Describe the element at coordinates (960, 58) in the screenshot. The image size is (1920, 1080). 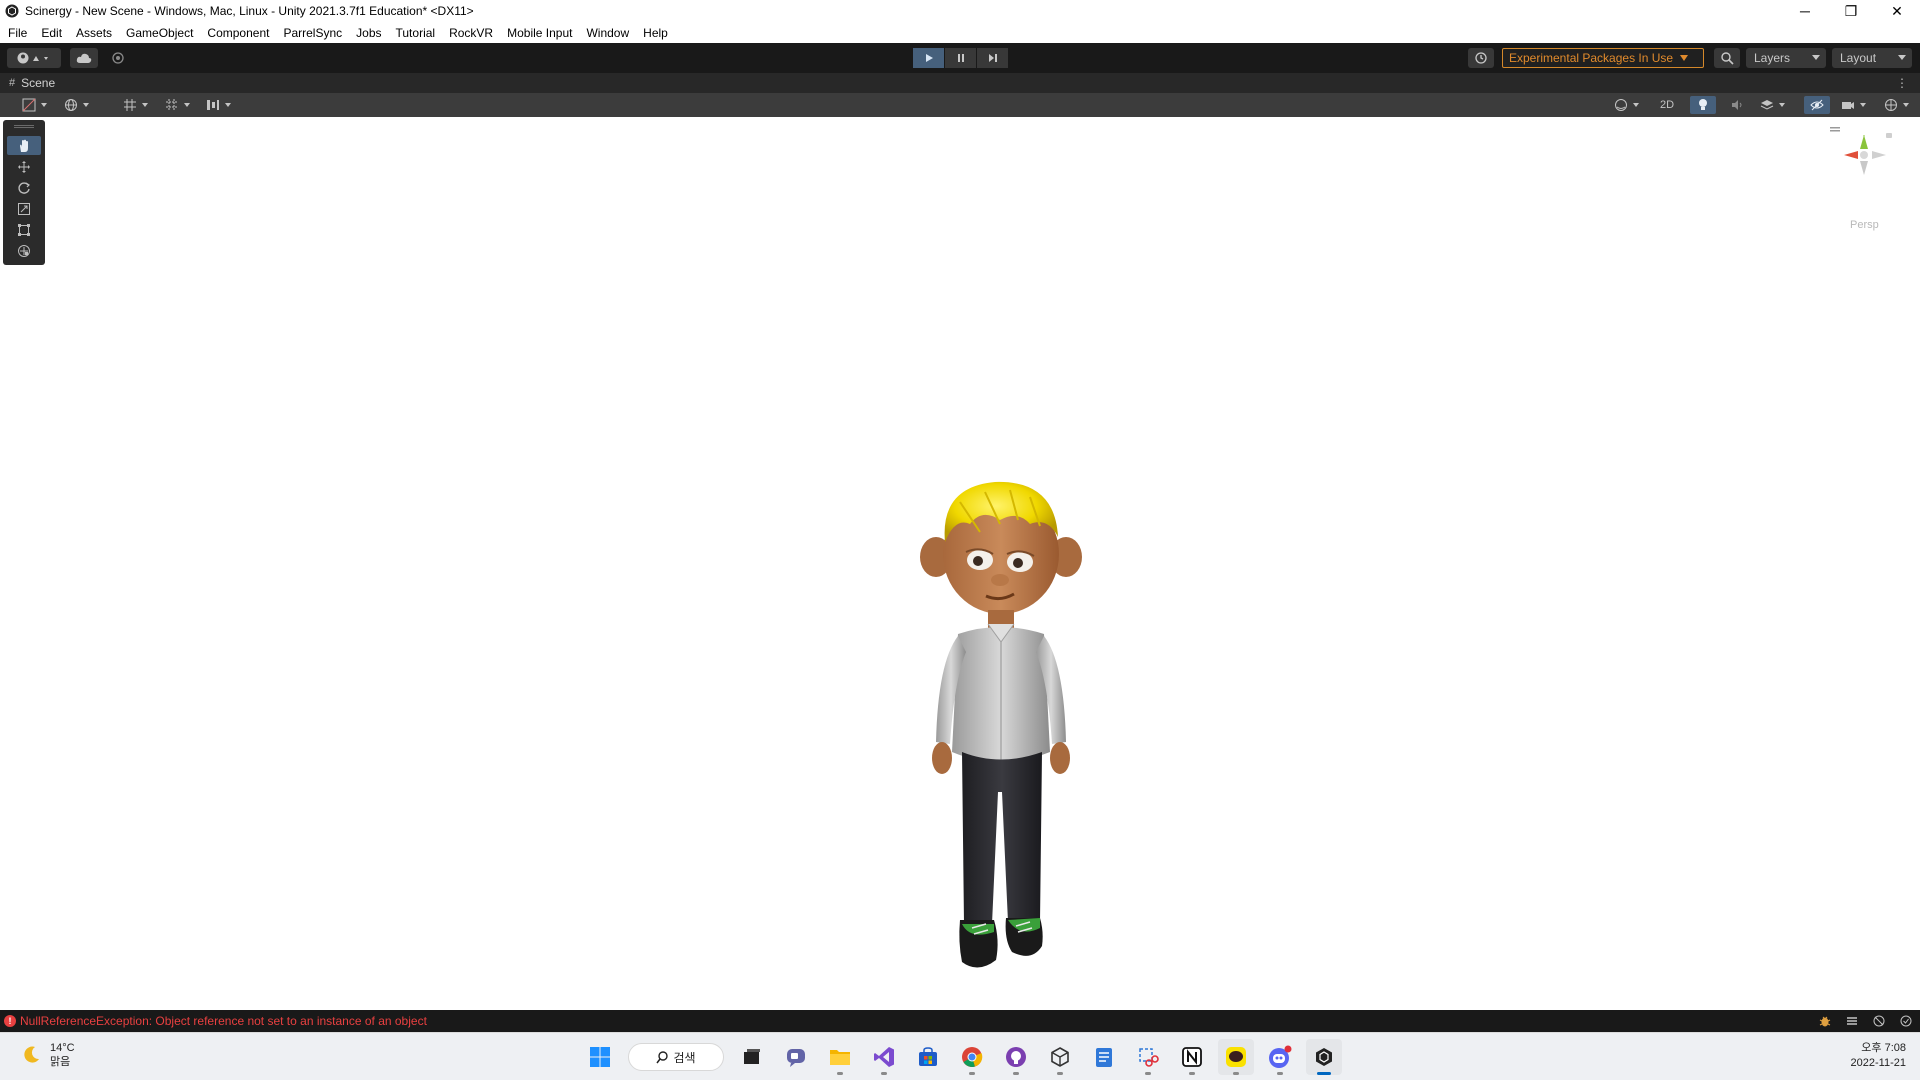
I see `pause-button` at that location.